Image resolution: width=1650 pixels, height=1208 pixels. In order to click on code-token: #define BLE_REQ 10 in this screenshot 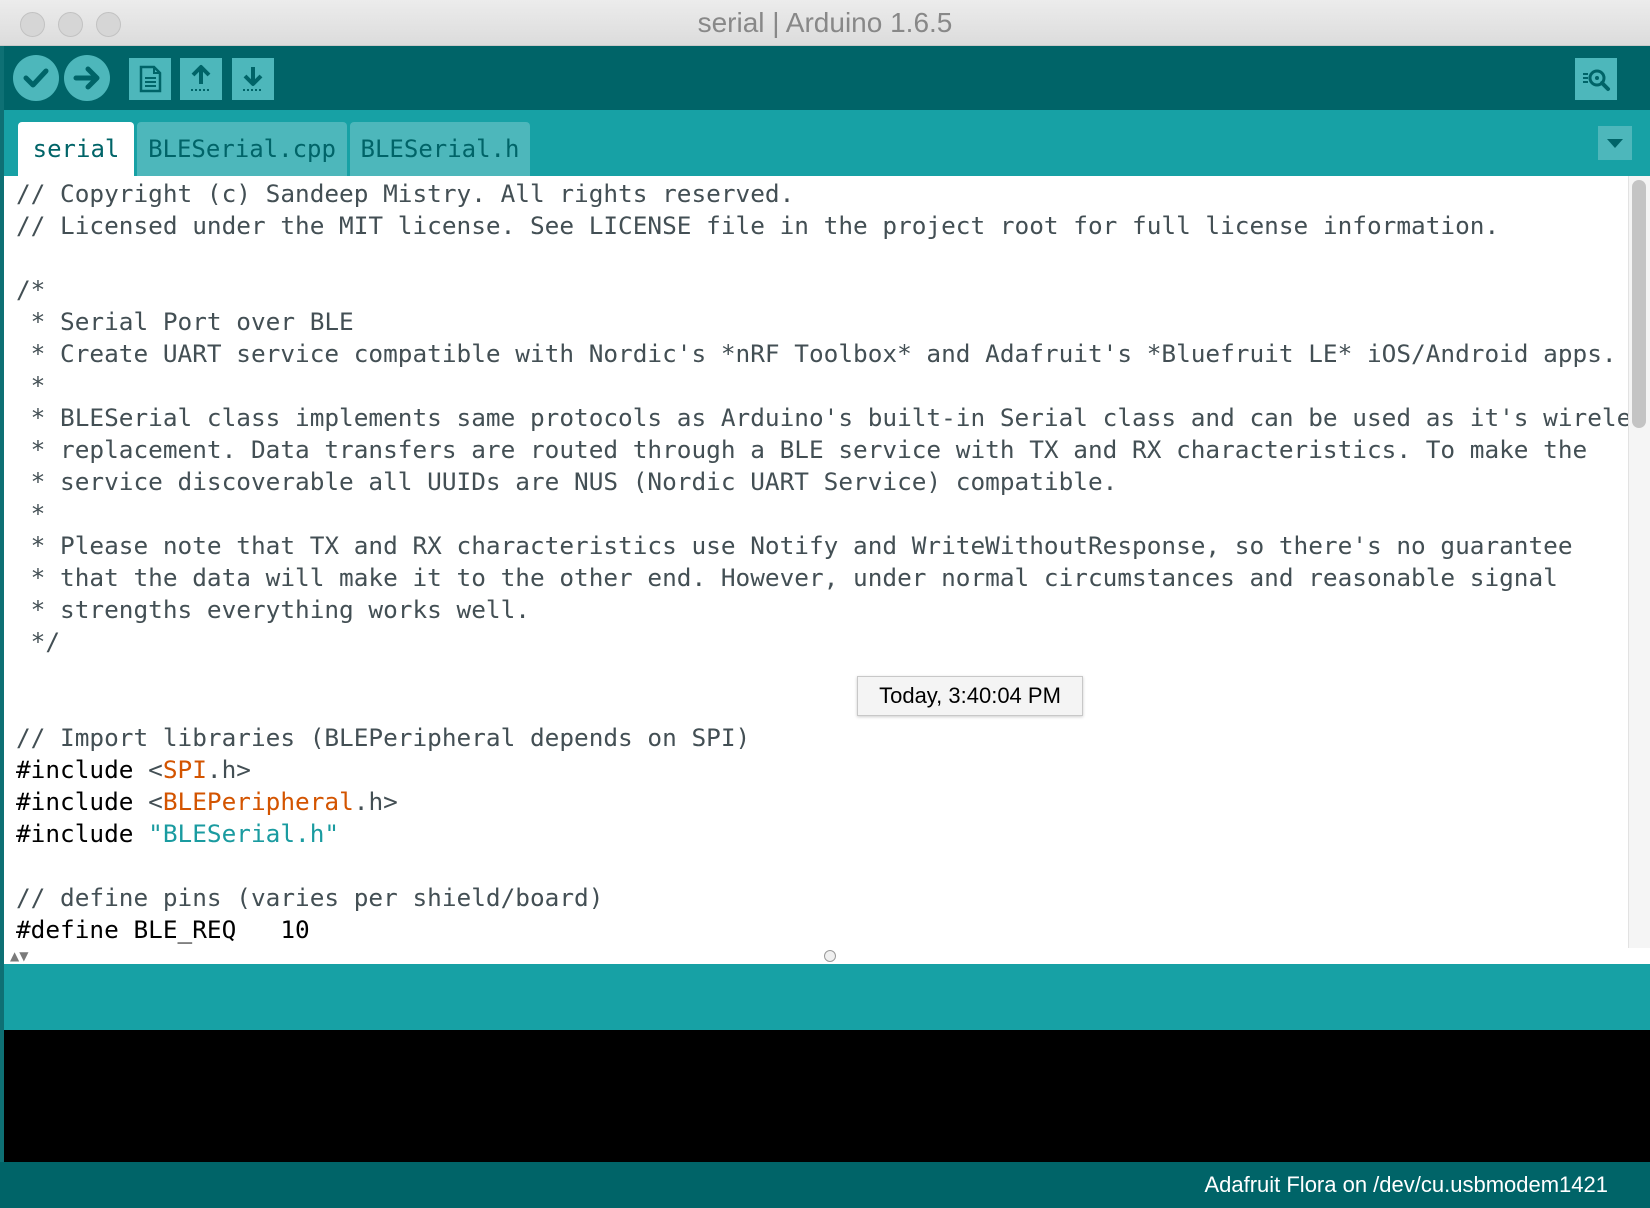, I will do `click(163, 929)`.